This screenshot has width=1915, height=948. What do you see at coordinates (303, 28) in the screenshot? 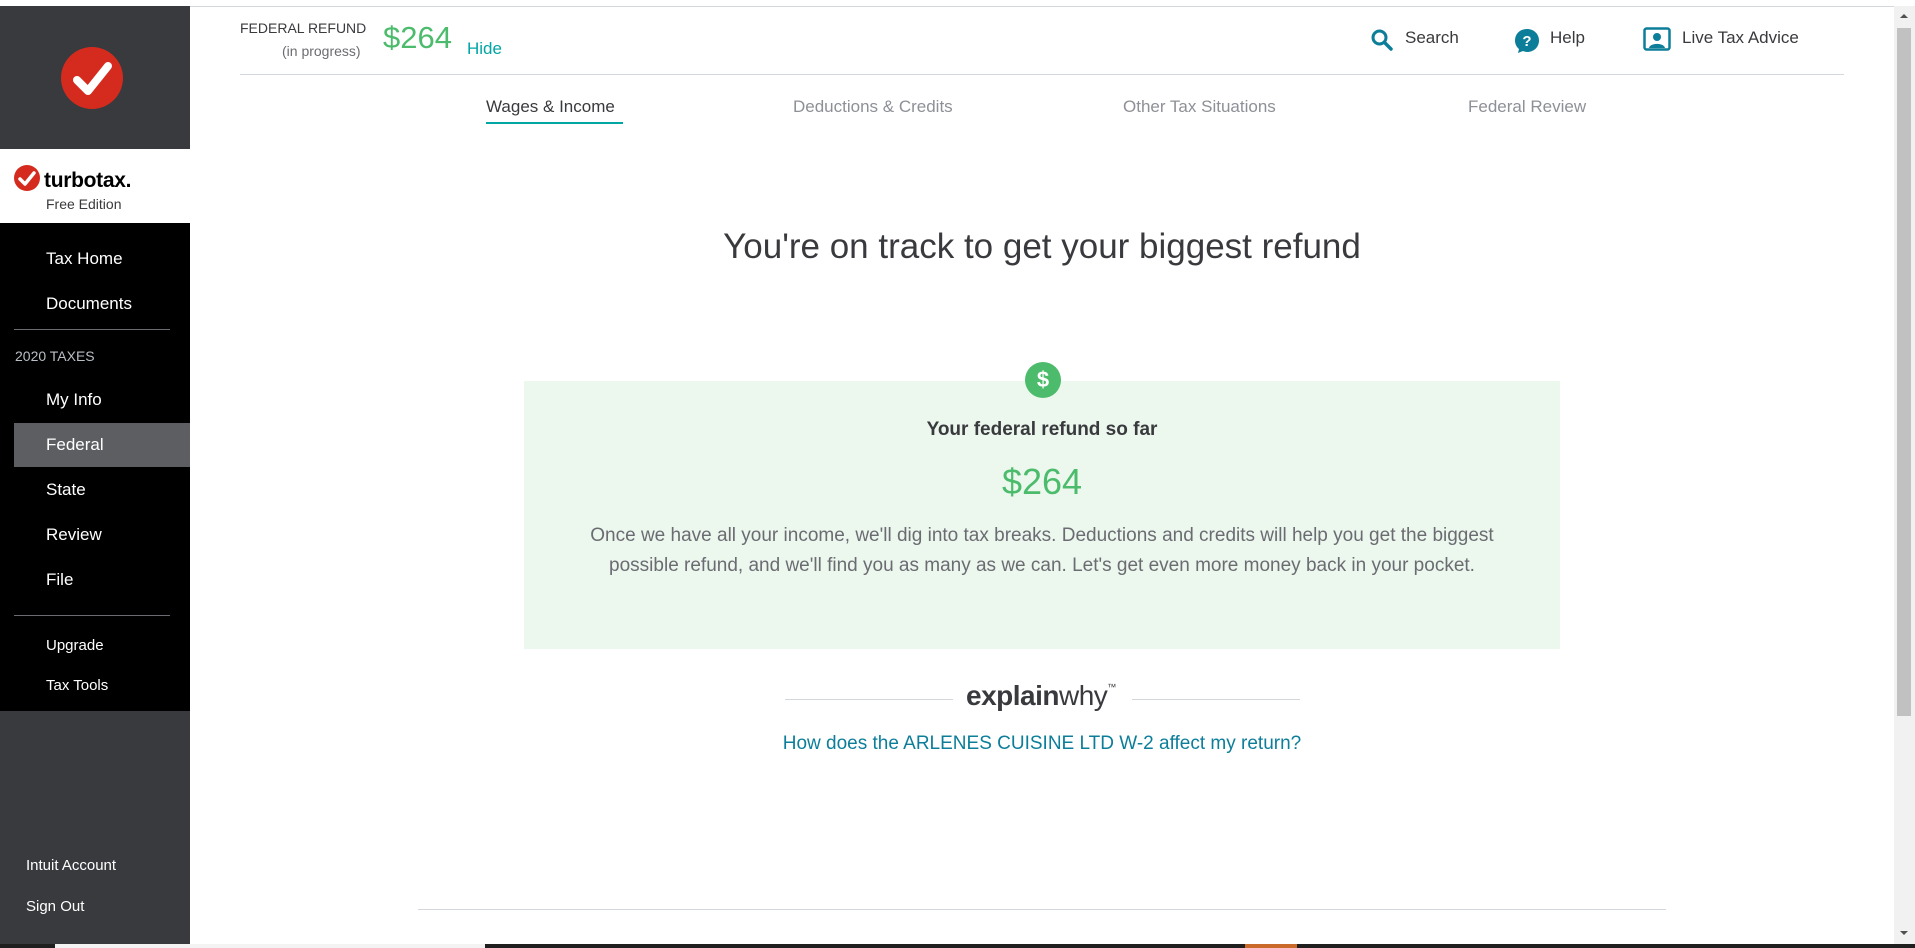
I see `refund-label: FEDERAL REFUND` at bounding box center [303, 28].